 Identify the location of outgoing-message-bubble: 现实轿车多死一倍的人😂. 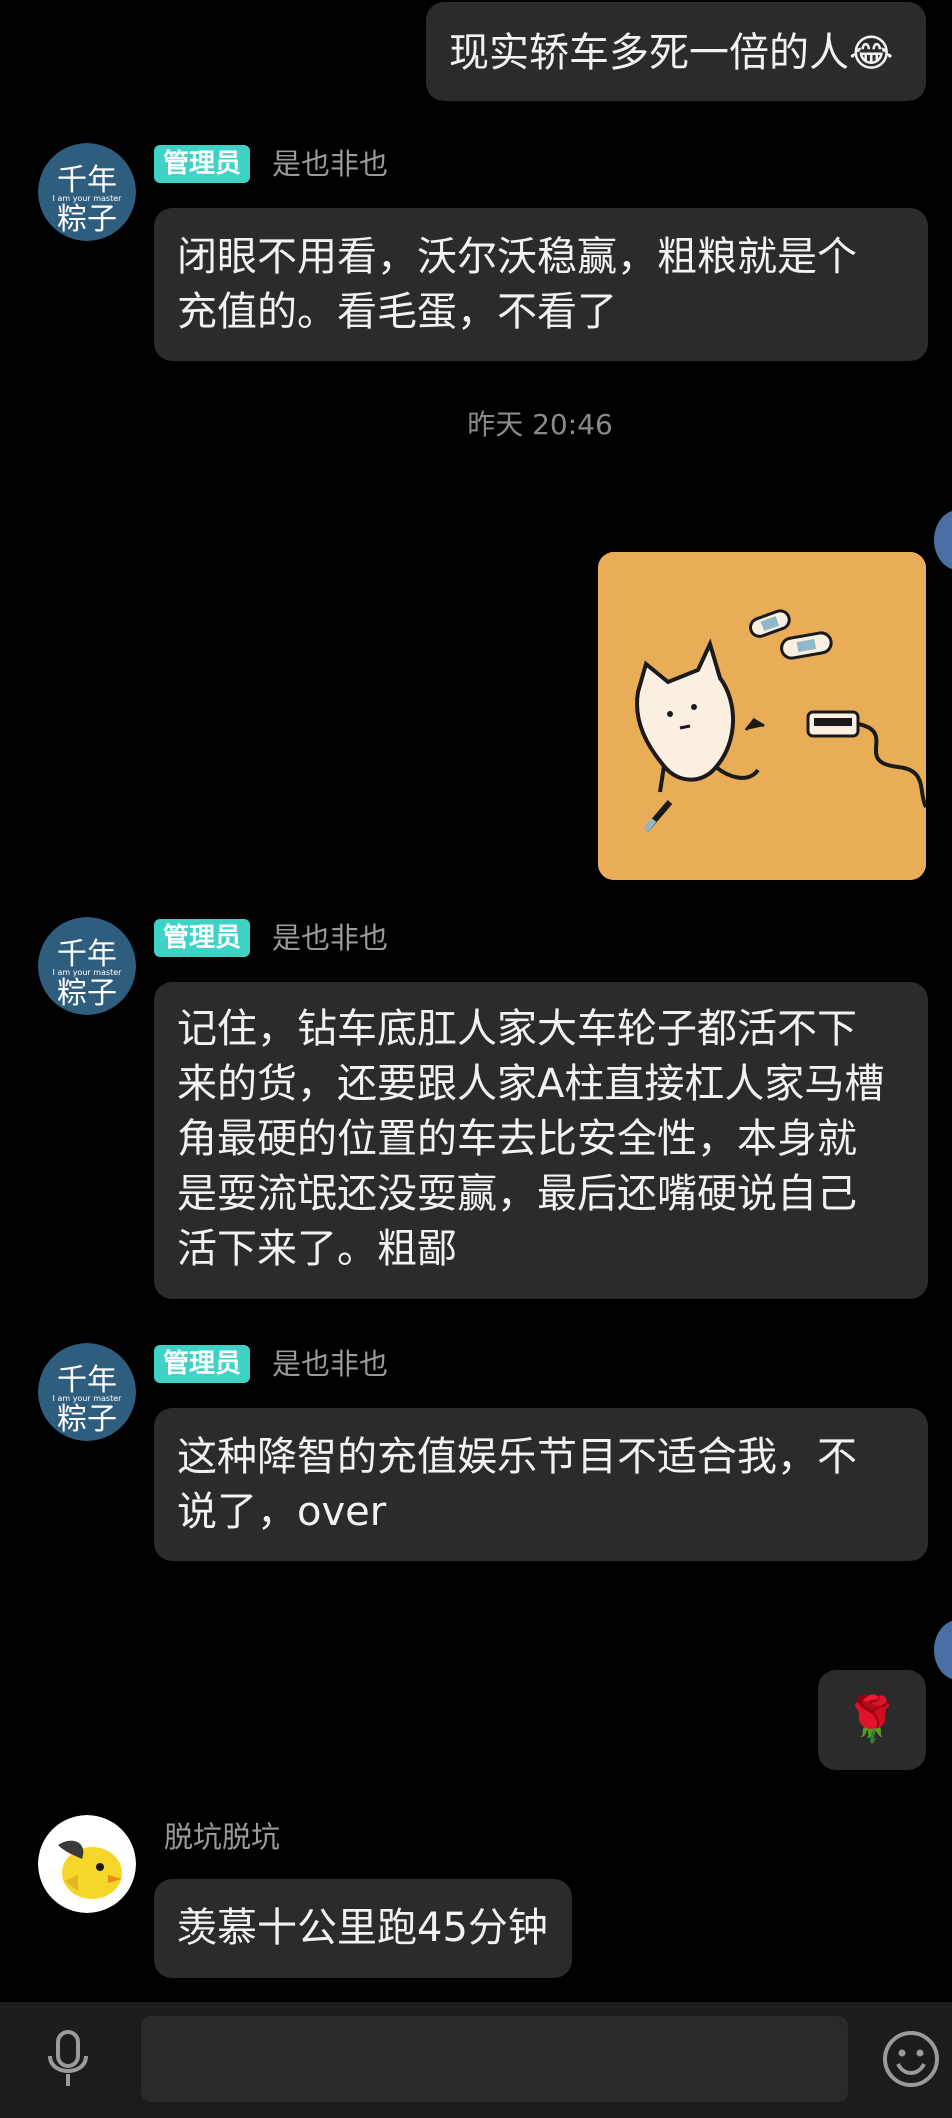
(676, 51).